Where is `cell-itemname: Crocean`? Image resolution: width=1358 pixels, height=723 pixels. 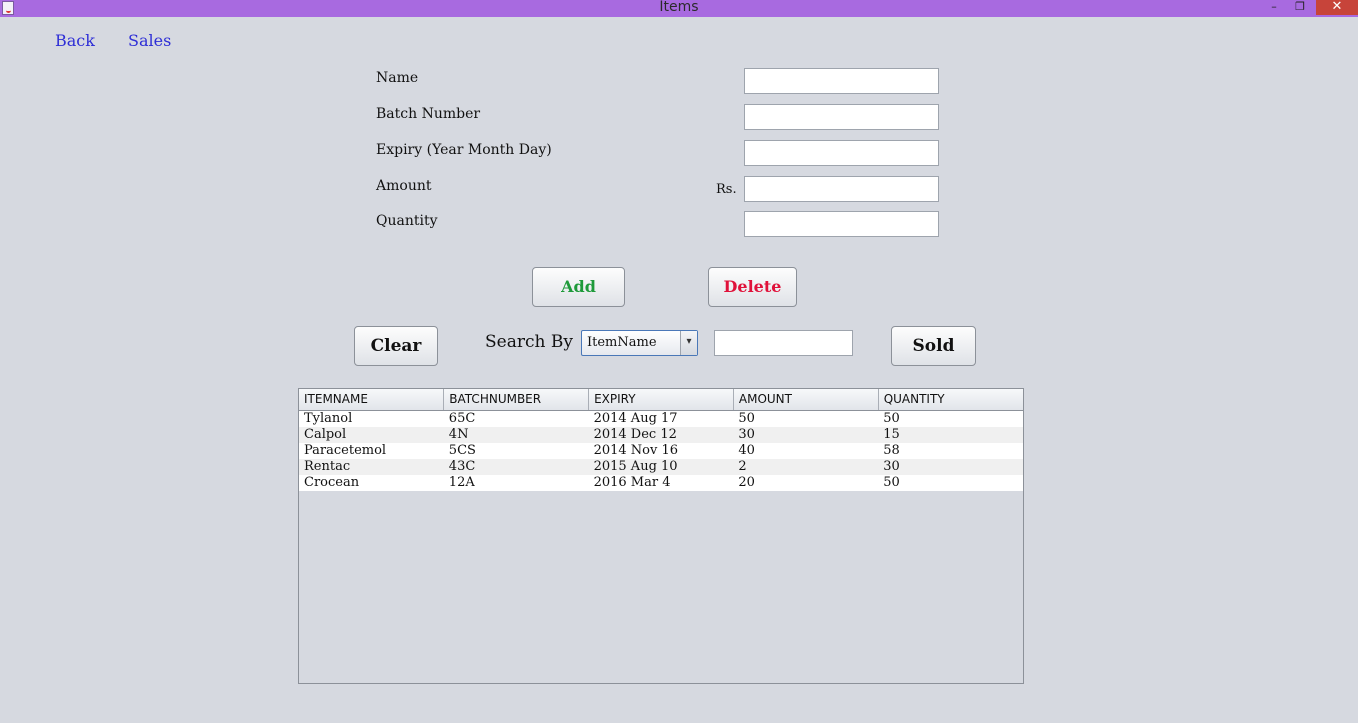
cell-itemname: Crocean is located at coordinates (371, 482).